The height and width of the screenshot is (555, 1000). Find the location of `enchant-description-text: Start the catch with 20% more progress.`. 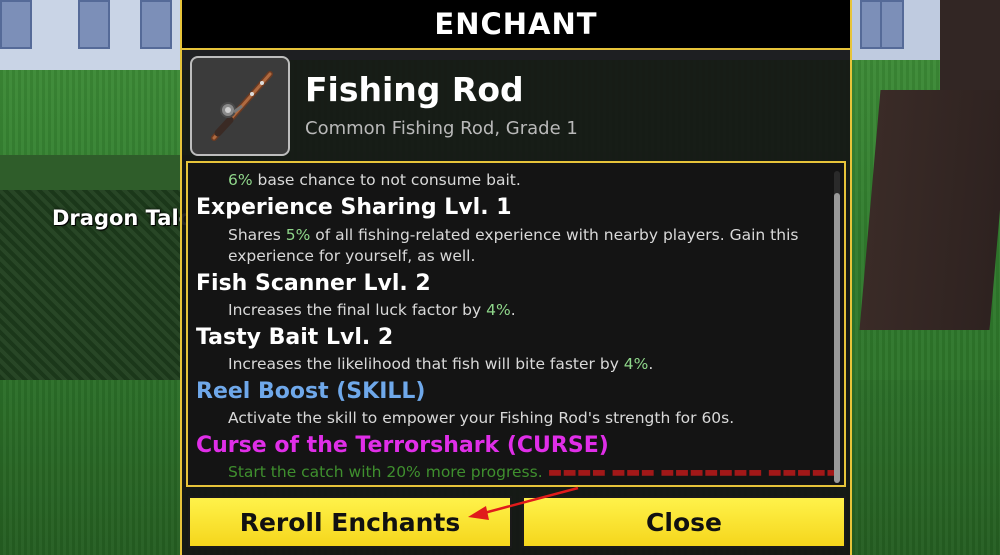

enchant-description-text: Start the catch with 20% more progress. is located at coordinates (385, 472).